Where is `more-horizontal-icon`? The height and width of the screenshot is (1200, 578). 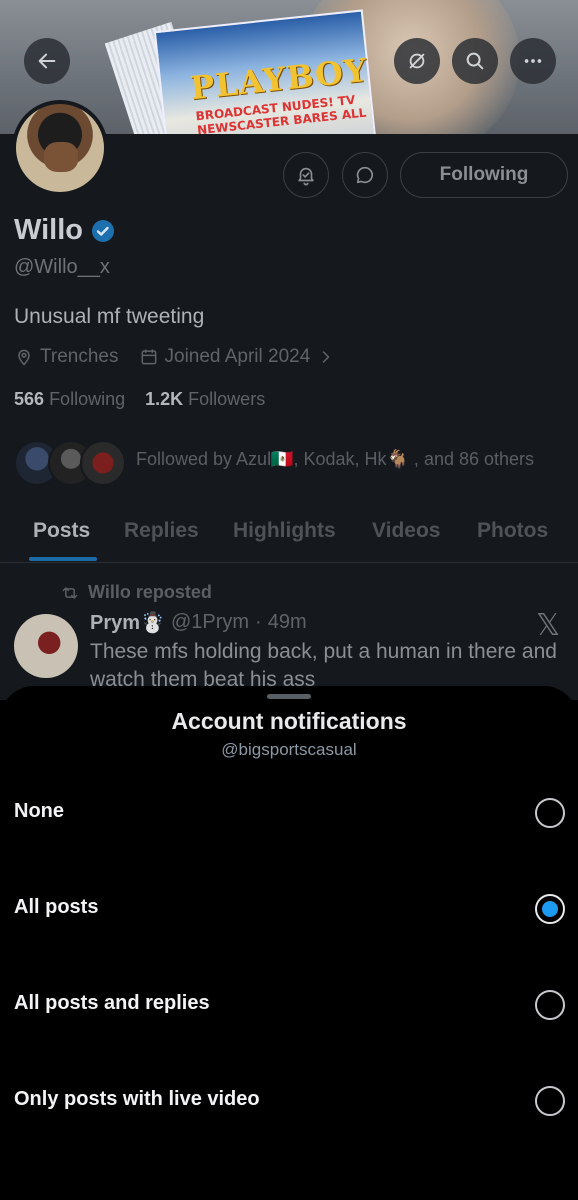
more-horizontal-icon is located at coordinates (533, 61).